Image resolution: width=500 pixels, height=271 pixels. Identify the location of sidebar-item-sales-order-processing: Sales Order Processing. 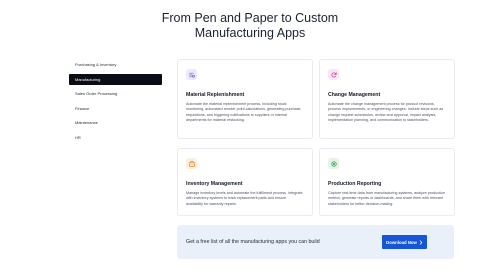
(115, 93).